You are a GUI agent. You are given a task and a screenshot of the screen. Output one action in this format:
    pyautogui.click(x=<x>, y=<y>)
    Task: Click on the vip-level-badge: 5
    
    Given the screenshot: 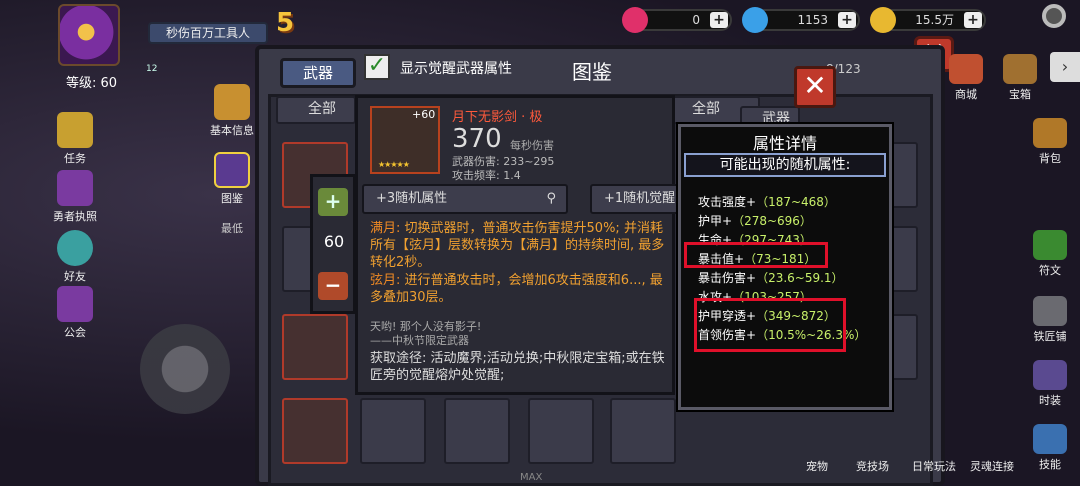 What is the action you would take?
    pyautogui.click(x=285, y=23)
    